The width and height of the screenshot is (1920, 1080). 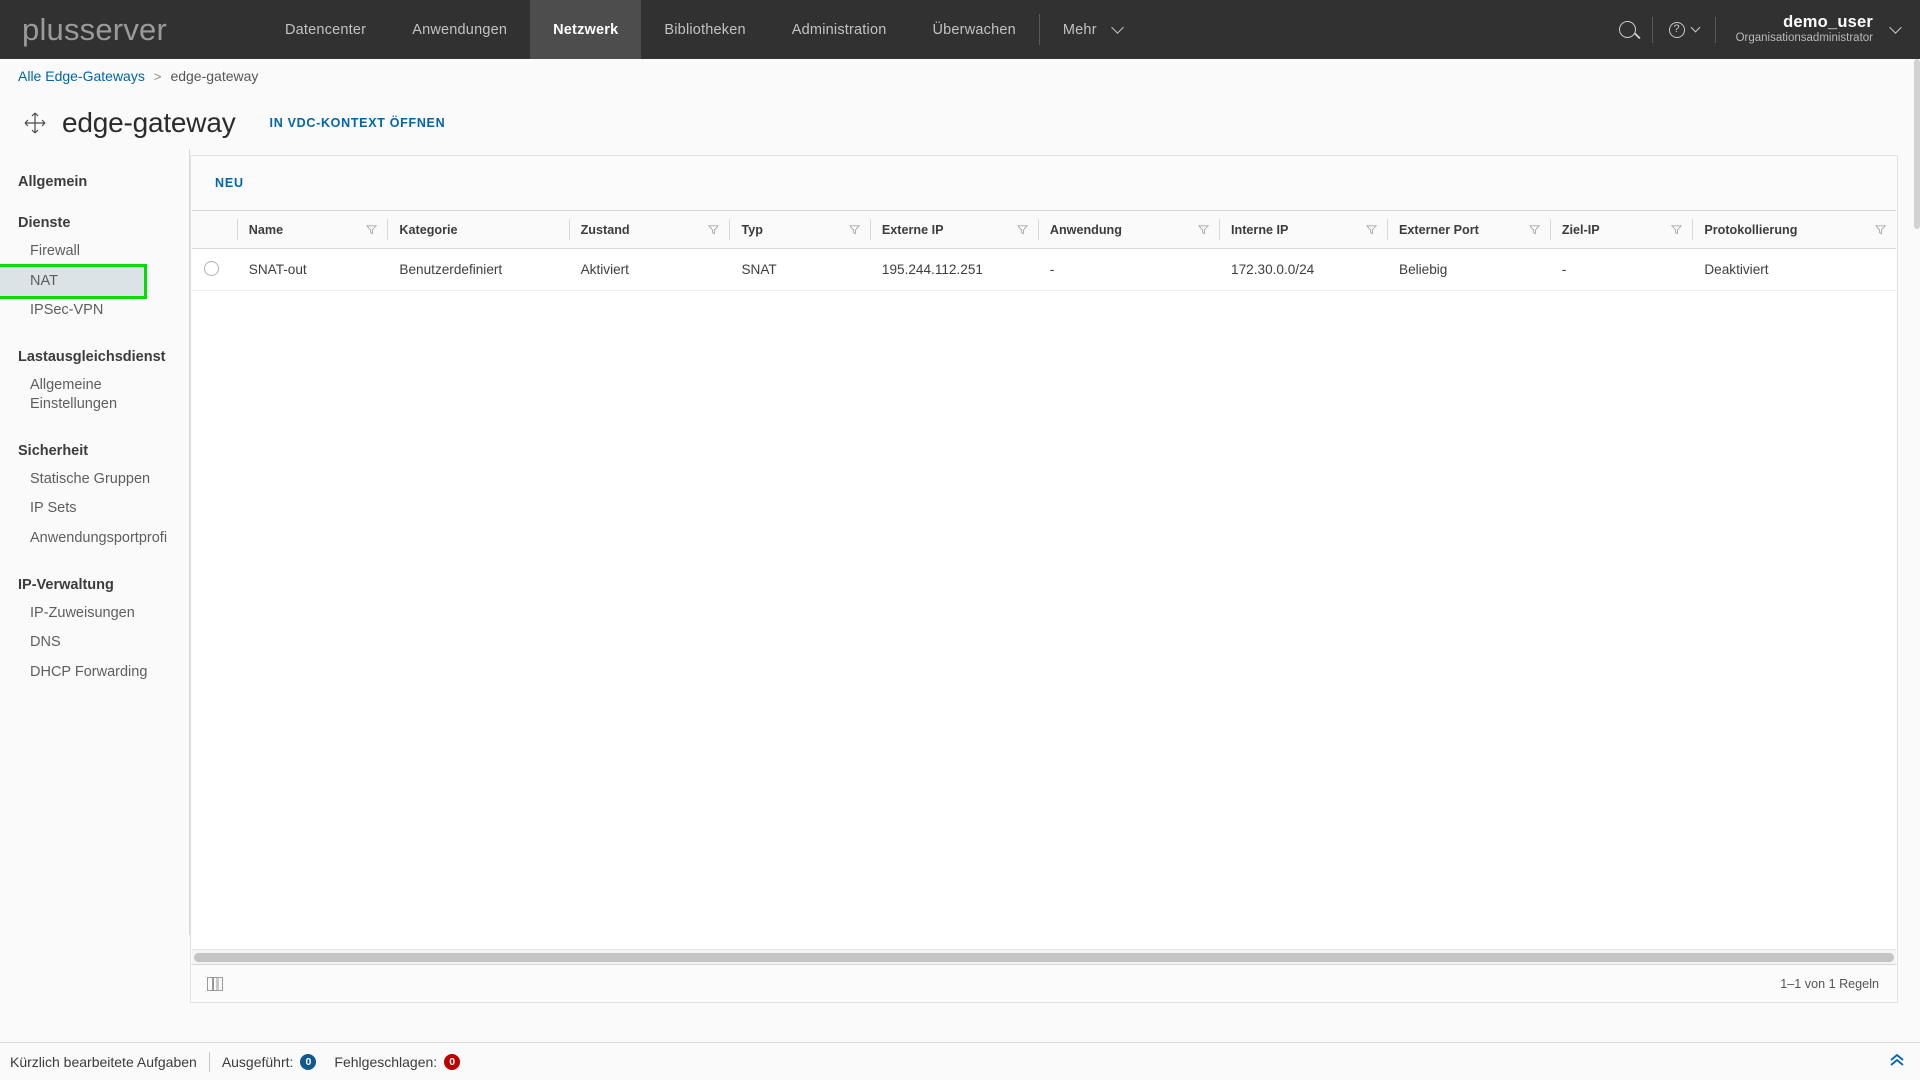 I want to click on table-cell: SNAT-out, so click(x=312, y=269).